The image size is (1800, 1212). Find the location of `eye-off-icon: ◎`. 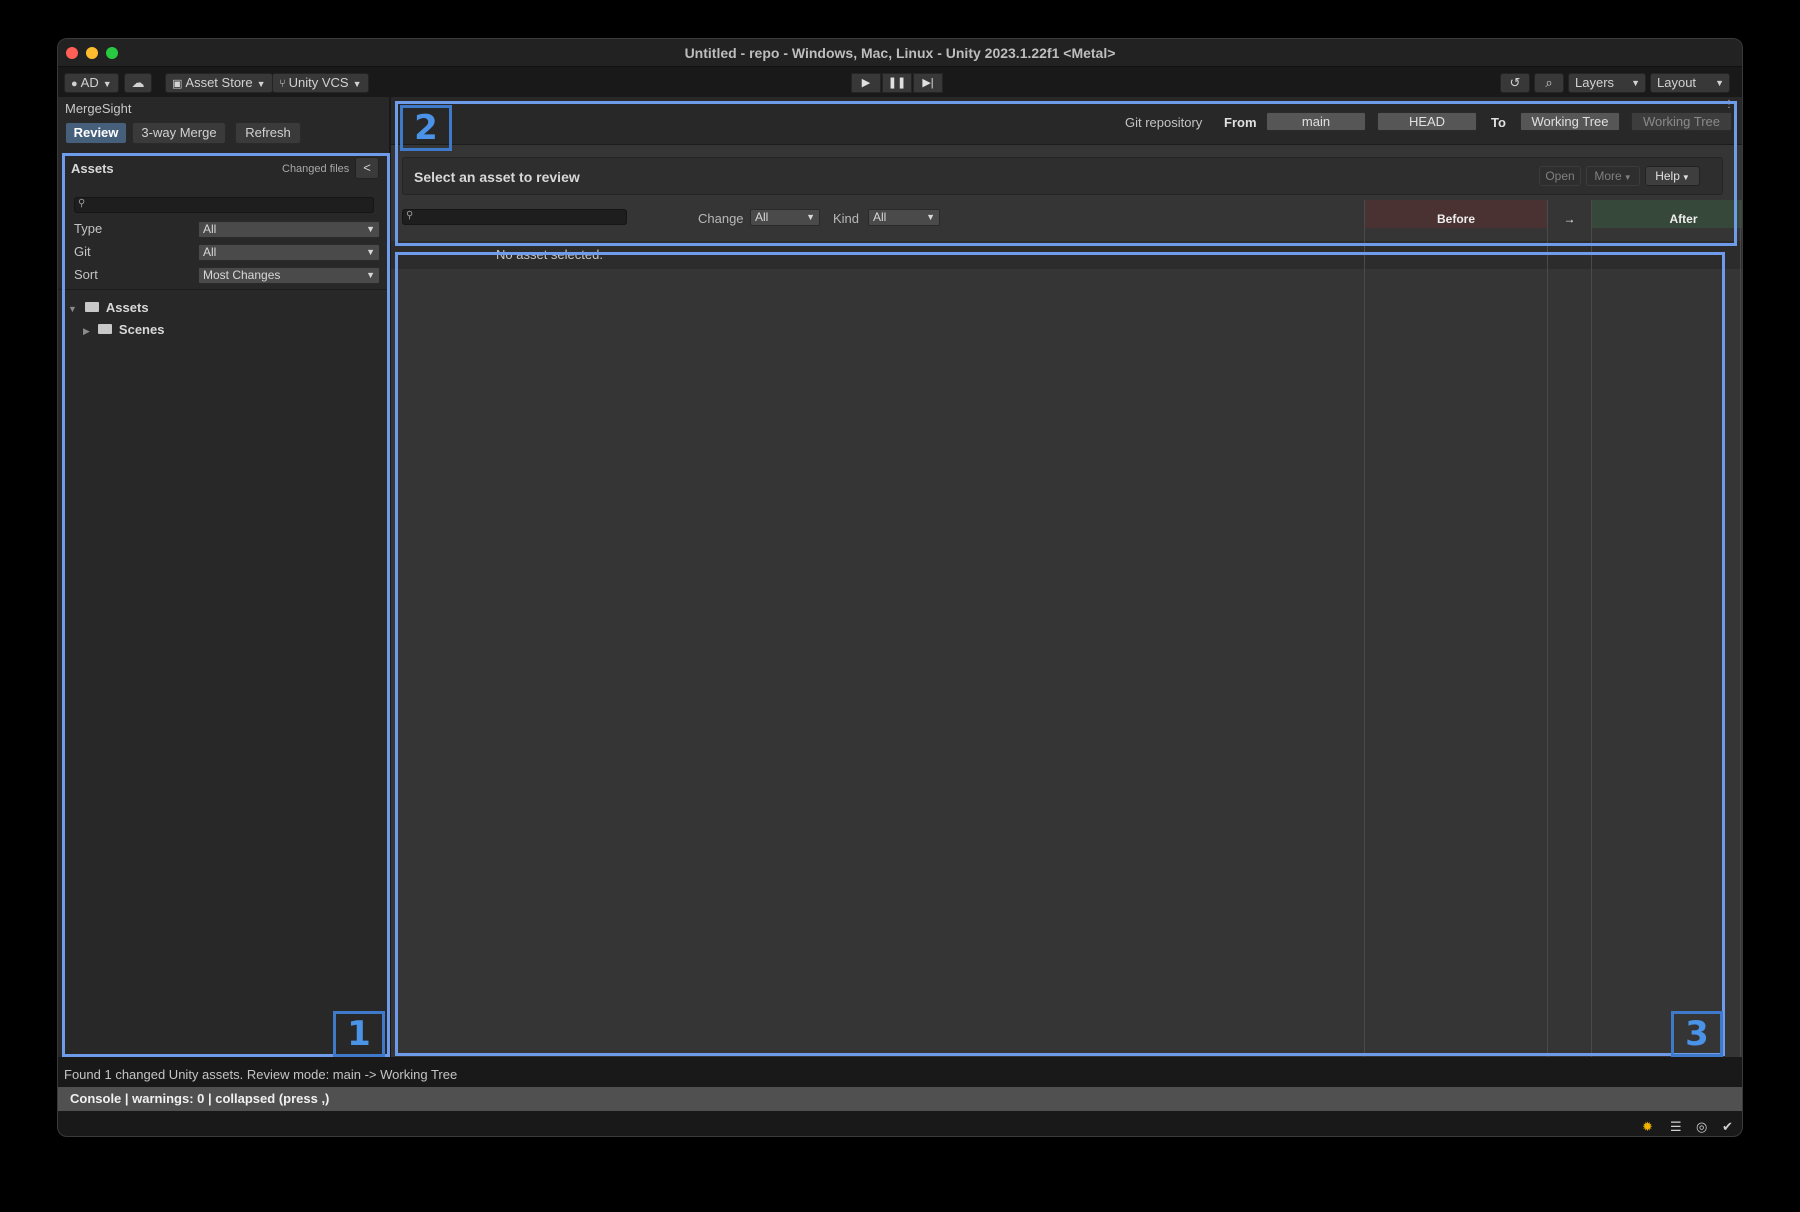

eye-off-icon: ◎ is located at coordinates (1701, 1127).